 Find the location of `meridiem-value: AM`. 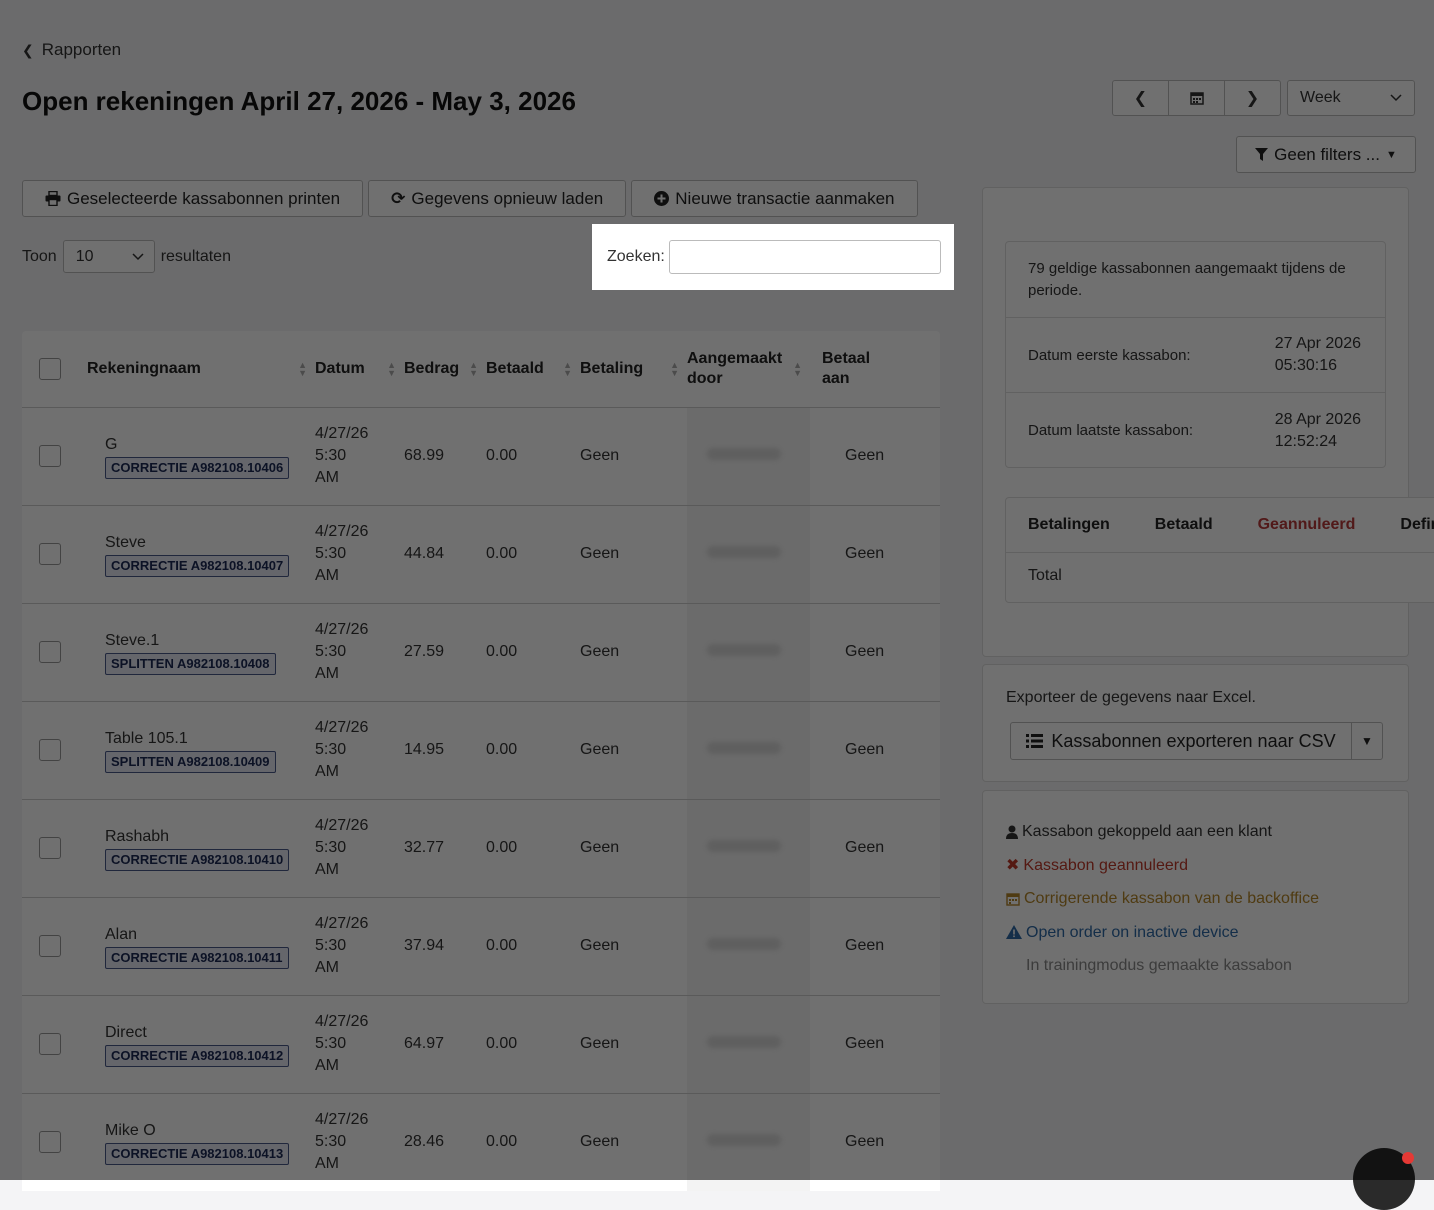

meridiem-value: AM is located at coordinates (327, 967).